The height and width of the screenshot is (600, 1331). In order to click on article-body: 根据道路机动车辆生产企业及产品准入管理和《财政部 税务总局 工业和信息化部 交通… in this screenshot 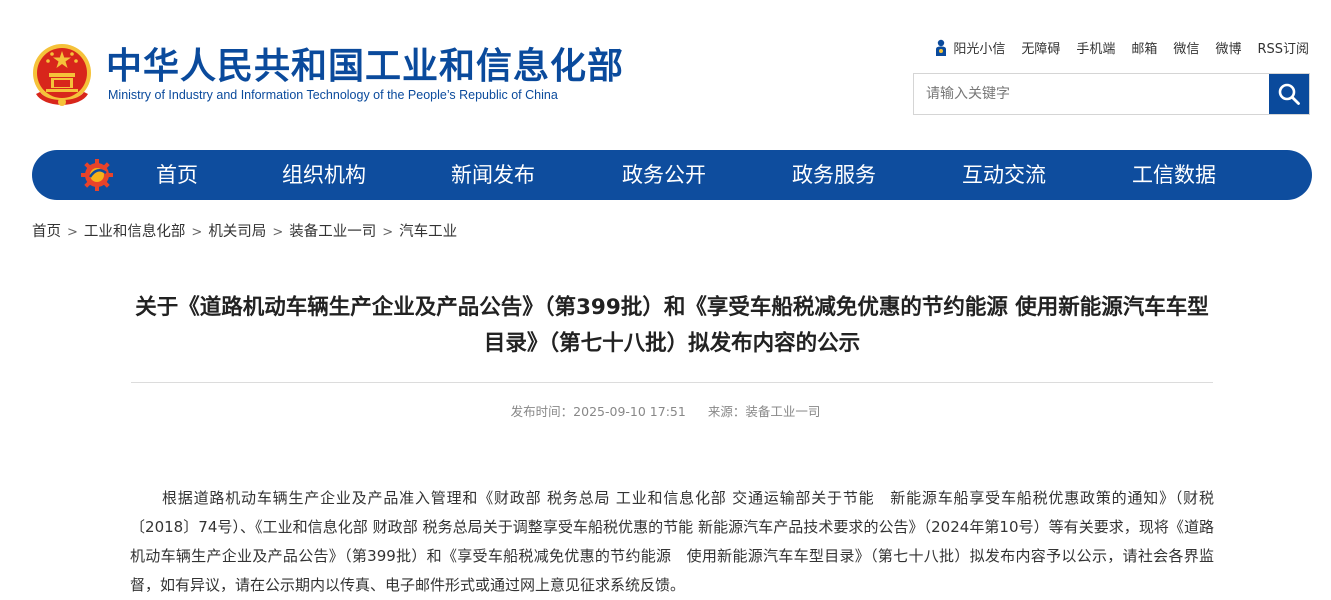, I will do `click(672, 541)`.